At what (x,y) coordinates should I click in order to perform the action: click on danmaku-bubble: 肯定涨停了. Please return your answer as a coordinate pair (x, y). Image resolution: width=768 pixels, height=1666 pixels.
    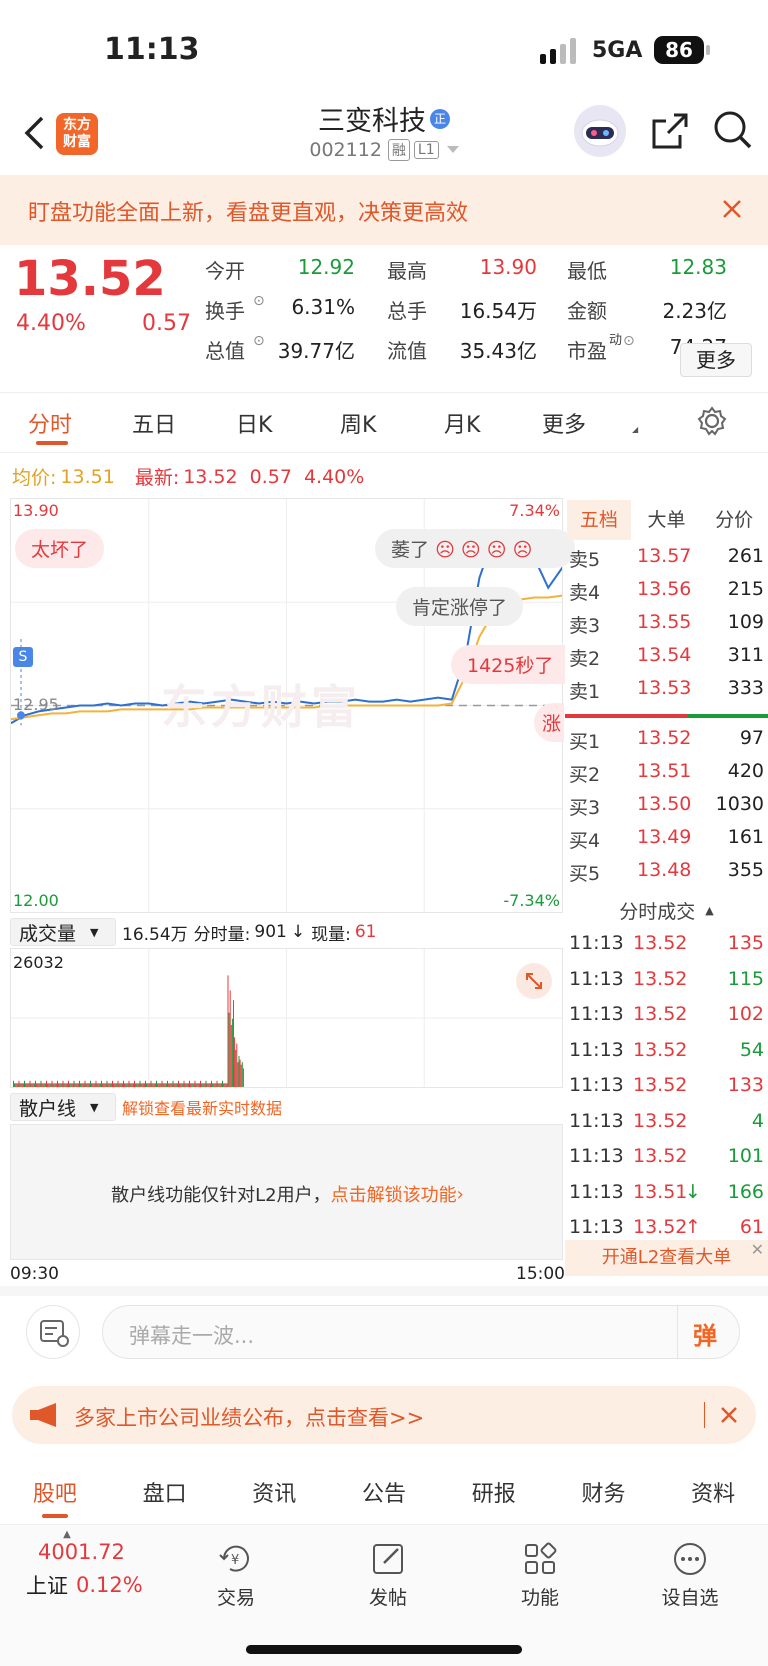
    Looking at the image, I should click on (460, 606).